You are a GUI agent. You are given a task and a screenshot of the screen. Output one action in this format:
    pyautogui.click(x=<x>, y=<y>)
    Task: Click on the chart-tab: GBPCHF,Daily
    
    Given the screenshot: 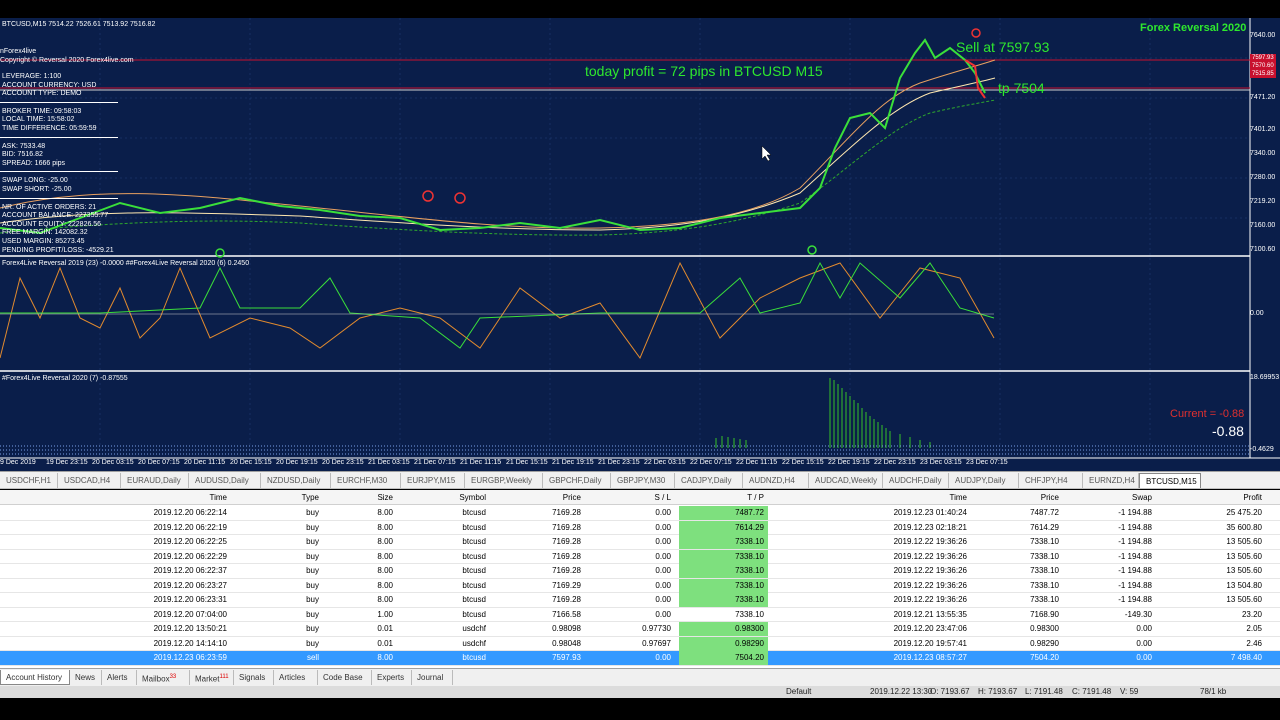 What is the action you would take?
    pyautogui.click(x=577, y=480)
    